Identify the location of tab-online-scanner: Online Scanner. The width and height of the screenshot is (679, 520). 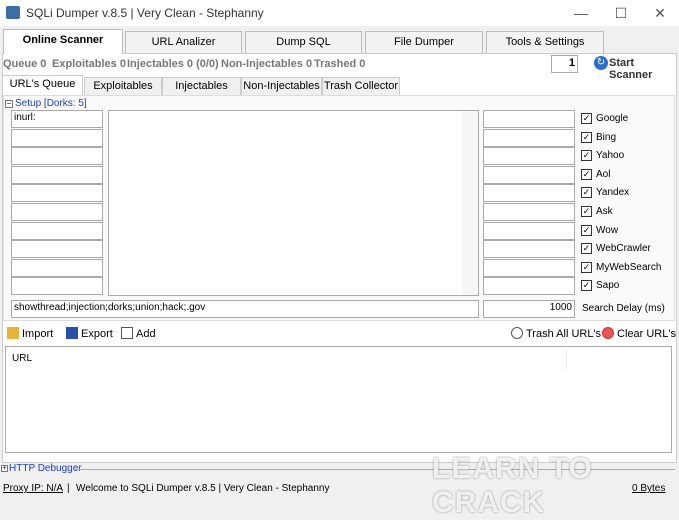
(63, 41).